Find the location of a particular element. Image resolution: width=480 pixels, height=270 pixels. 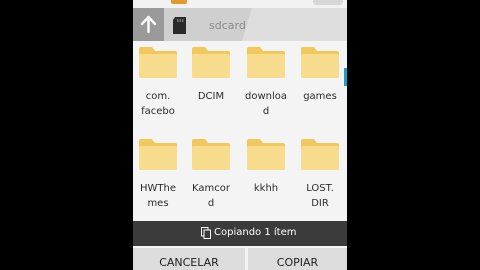

folder-label: kkhh is located at coordinates (266, 188).